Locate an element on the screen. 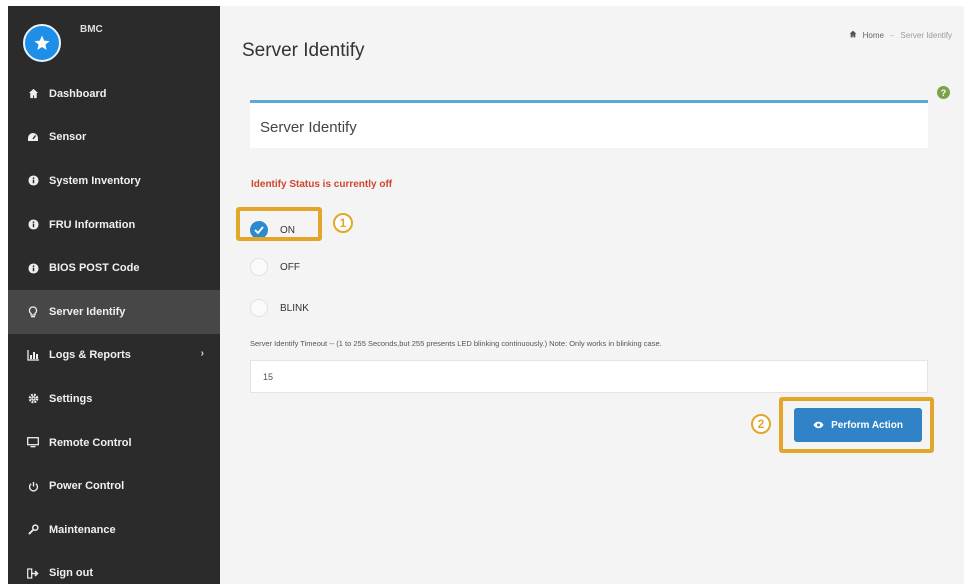  perform-action-button: Perform Action is located at coordinates (858, 425).